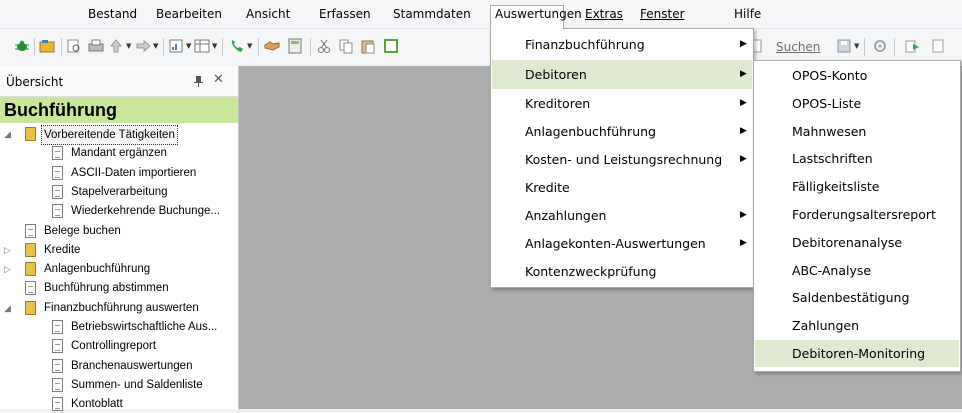  I want to click on menu-item-label: Kreditoren, so click(558, 103).